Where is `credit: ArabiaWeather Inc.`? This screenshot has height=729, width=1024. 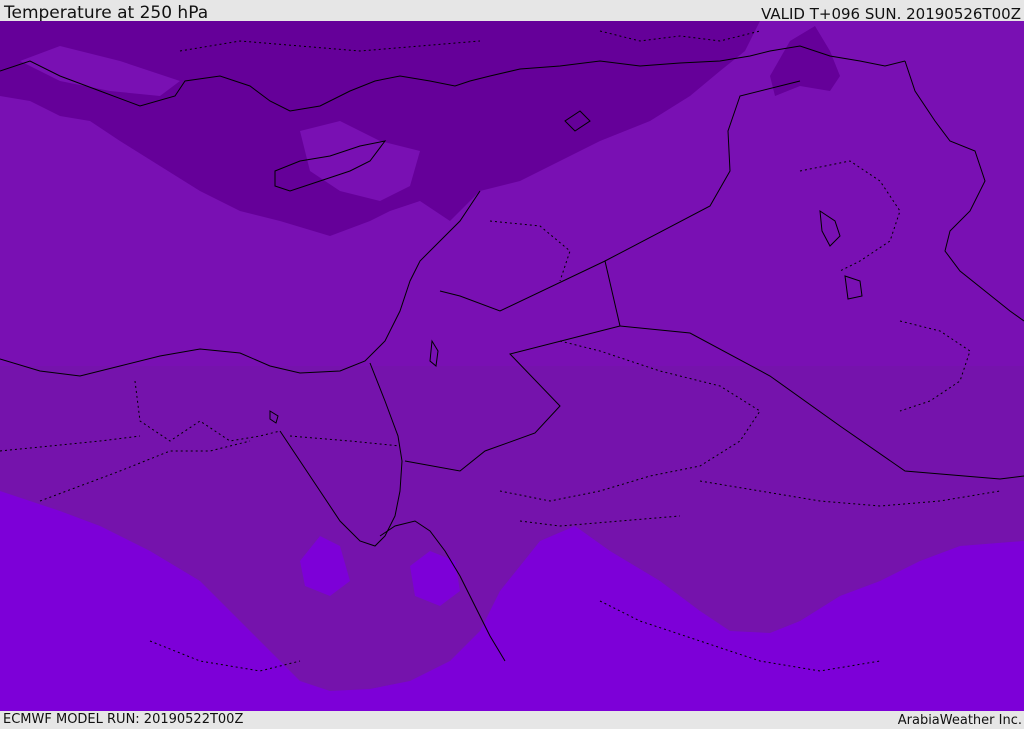
credit: ArabiaWeather Inc. is located at coordinates (959, 720).